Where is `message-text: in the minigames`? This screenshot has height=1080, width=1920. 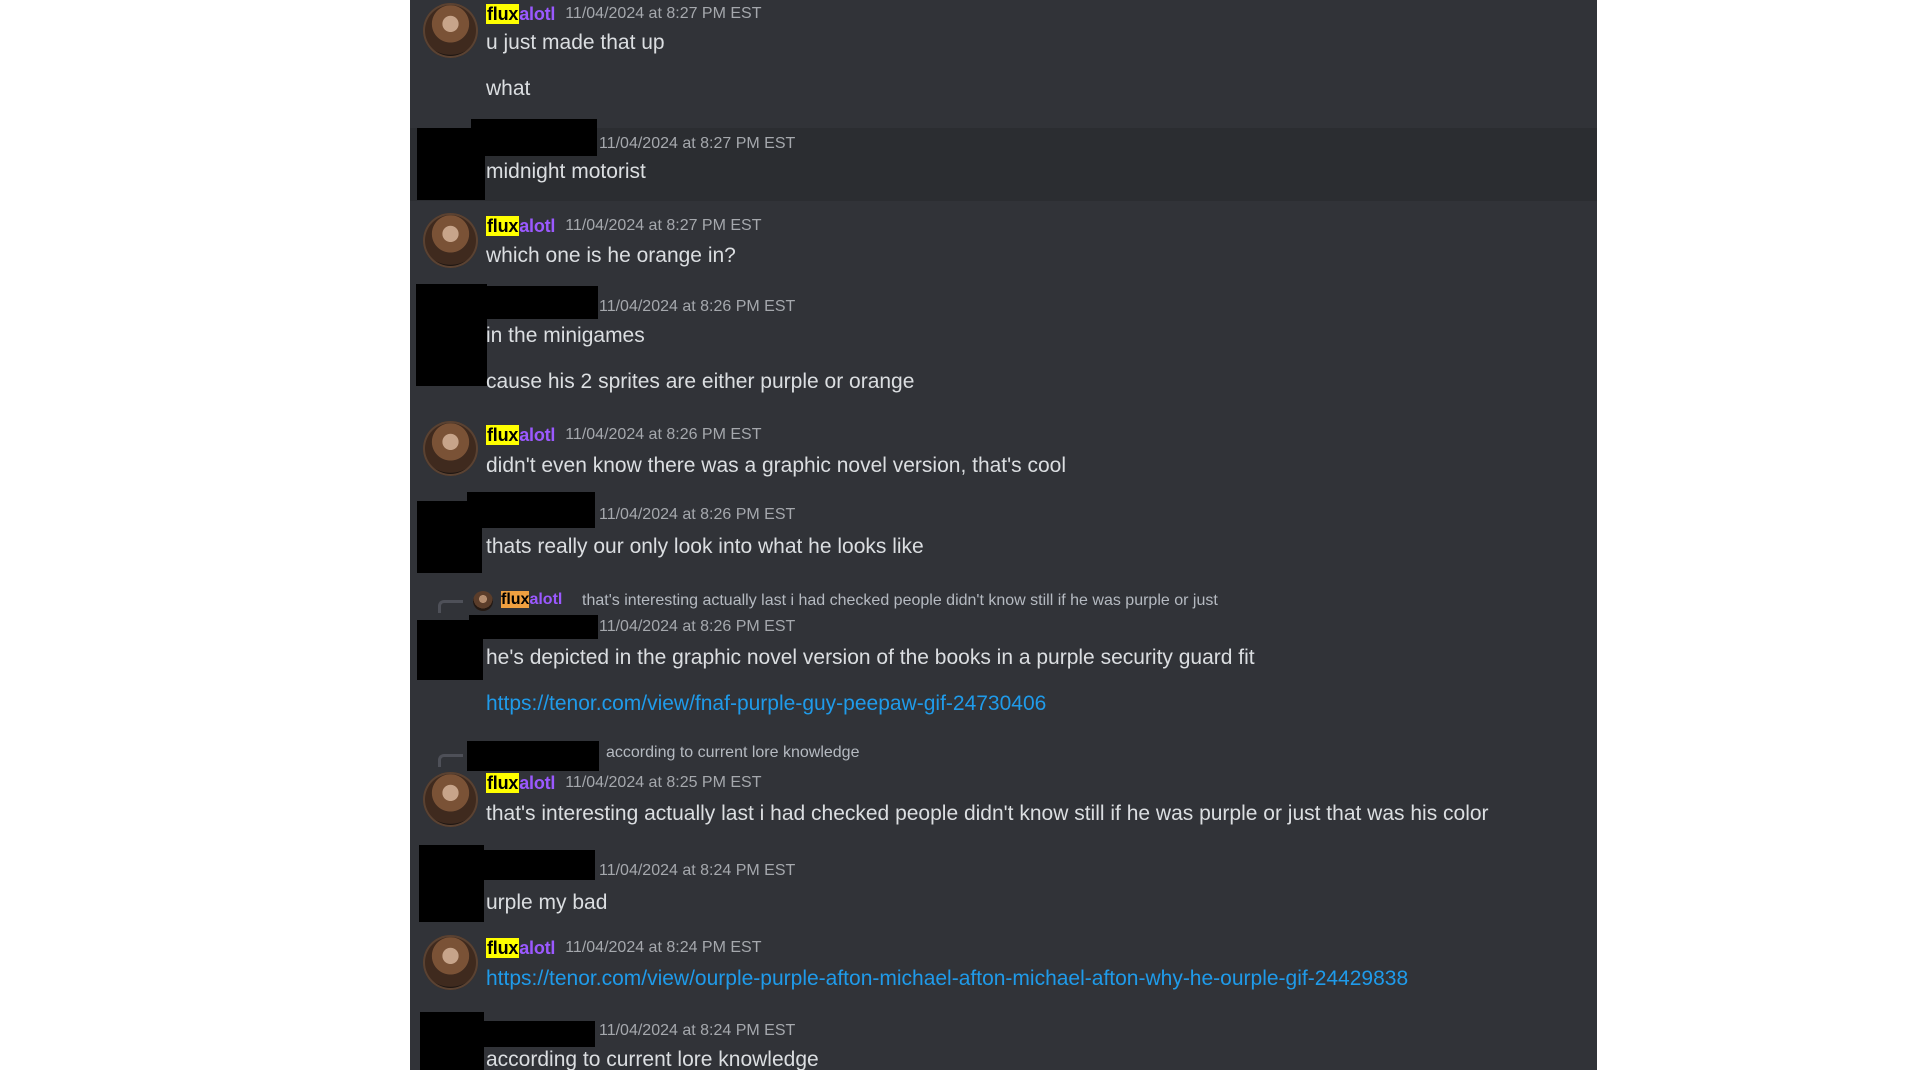
message-text: in the minigames is located at coordinates (565, 335).